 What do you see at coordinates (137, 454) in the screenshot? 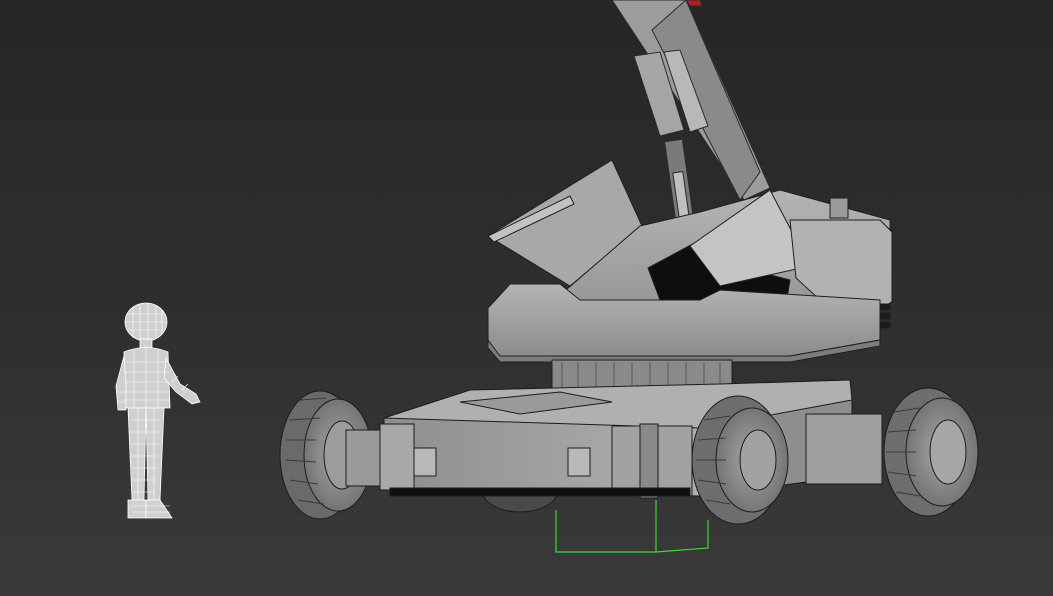
I see `human-left-leg` at bounding box center [137, 454].